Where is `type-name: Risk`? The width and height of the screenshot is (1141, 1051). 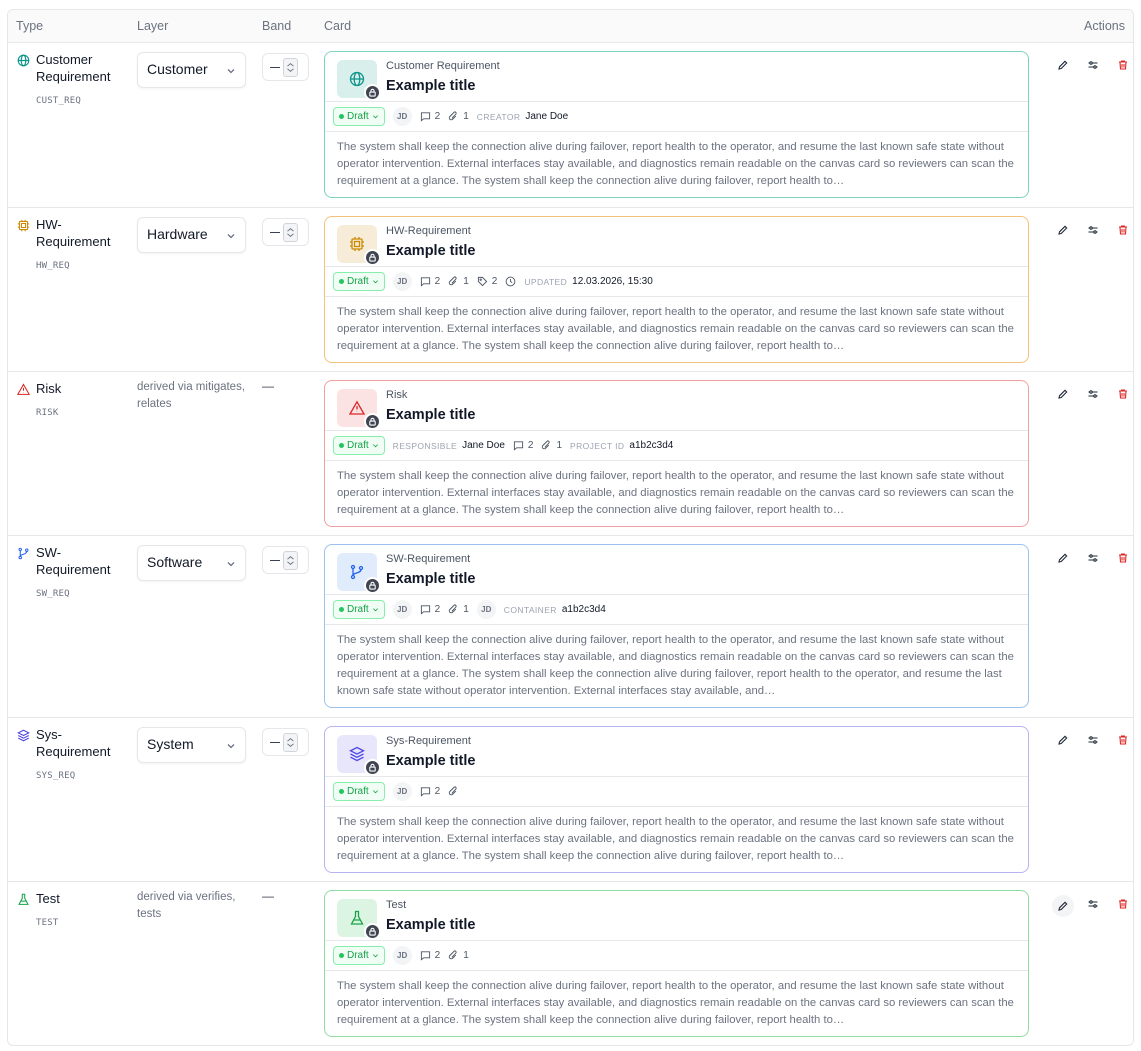
type-name: Risk is located at coordinates (49, 388).